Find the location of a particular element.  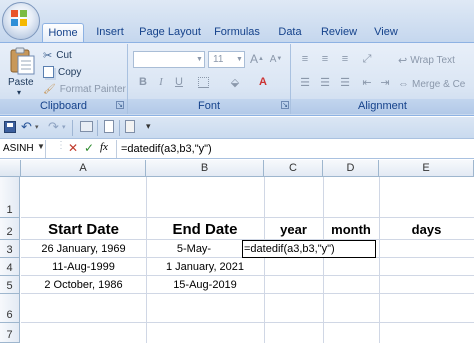

cancel-entry-icon: ✕ is located at coordinates (73, 148).